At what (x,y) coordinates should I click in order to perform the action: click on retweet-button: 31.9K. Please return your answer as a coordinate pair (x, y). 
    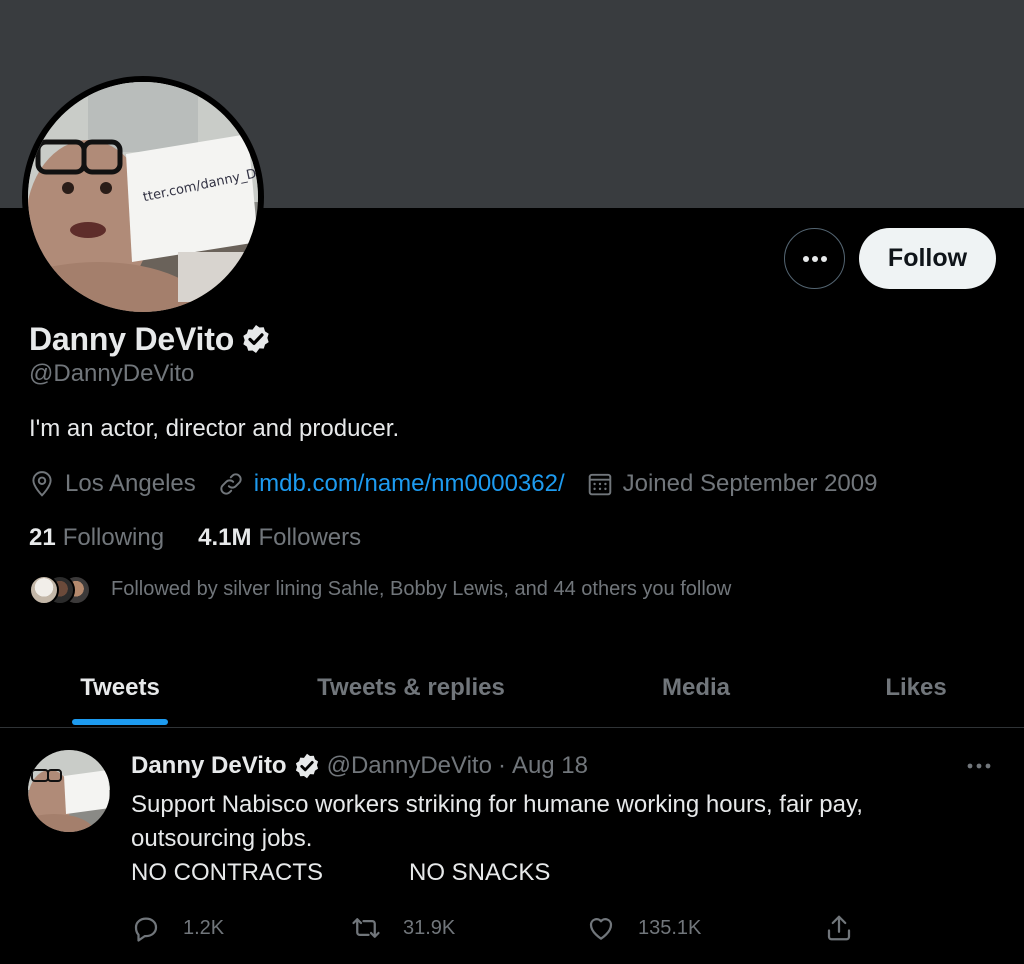
    Looking at the image, I should click on (403, 928).